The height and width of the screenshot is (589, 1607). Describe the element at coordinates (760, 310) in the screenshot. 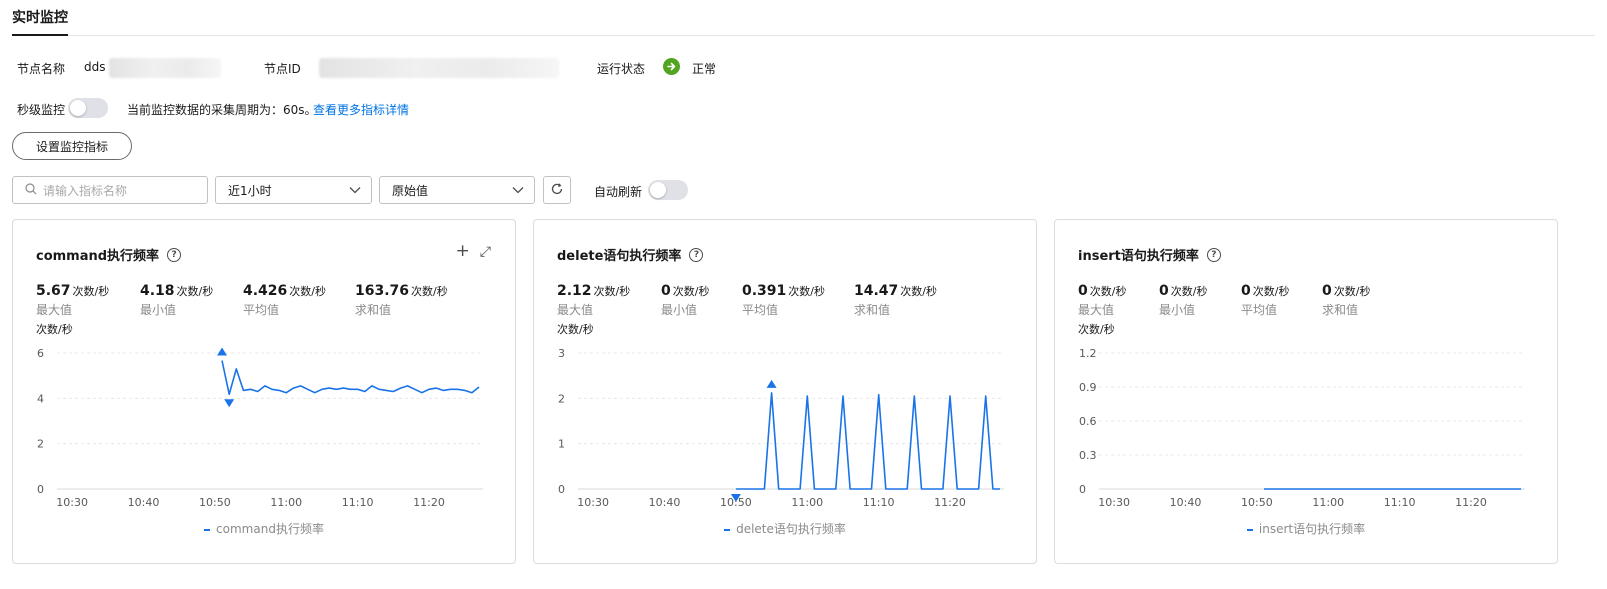

I see `stat-label: 平均值` at that location.